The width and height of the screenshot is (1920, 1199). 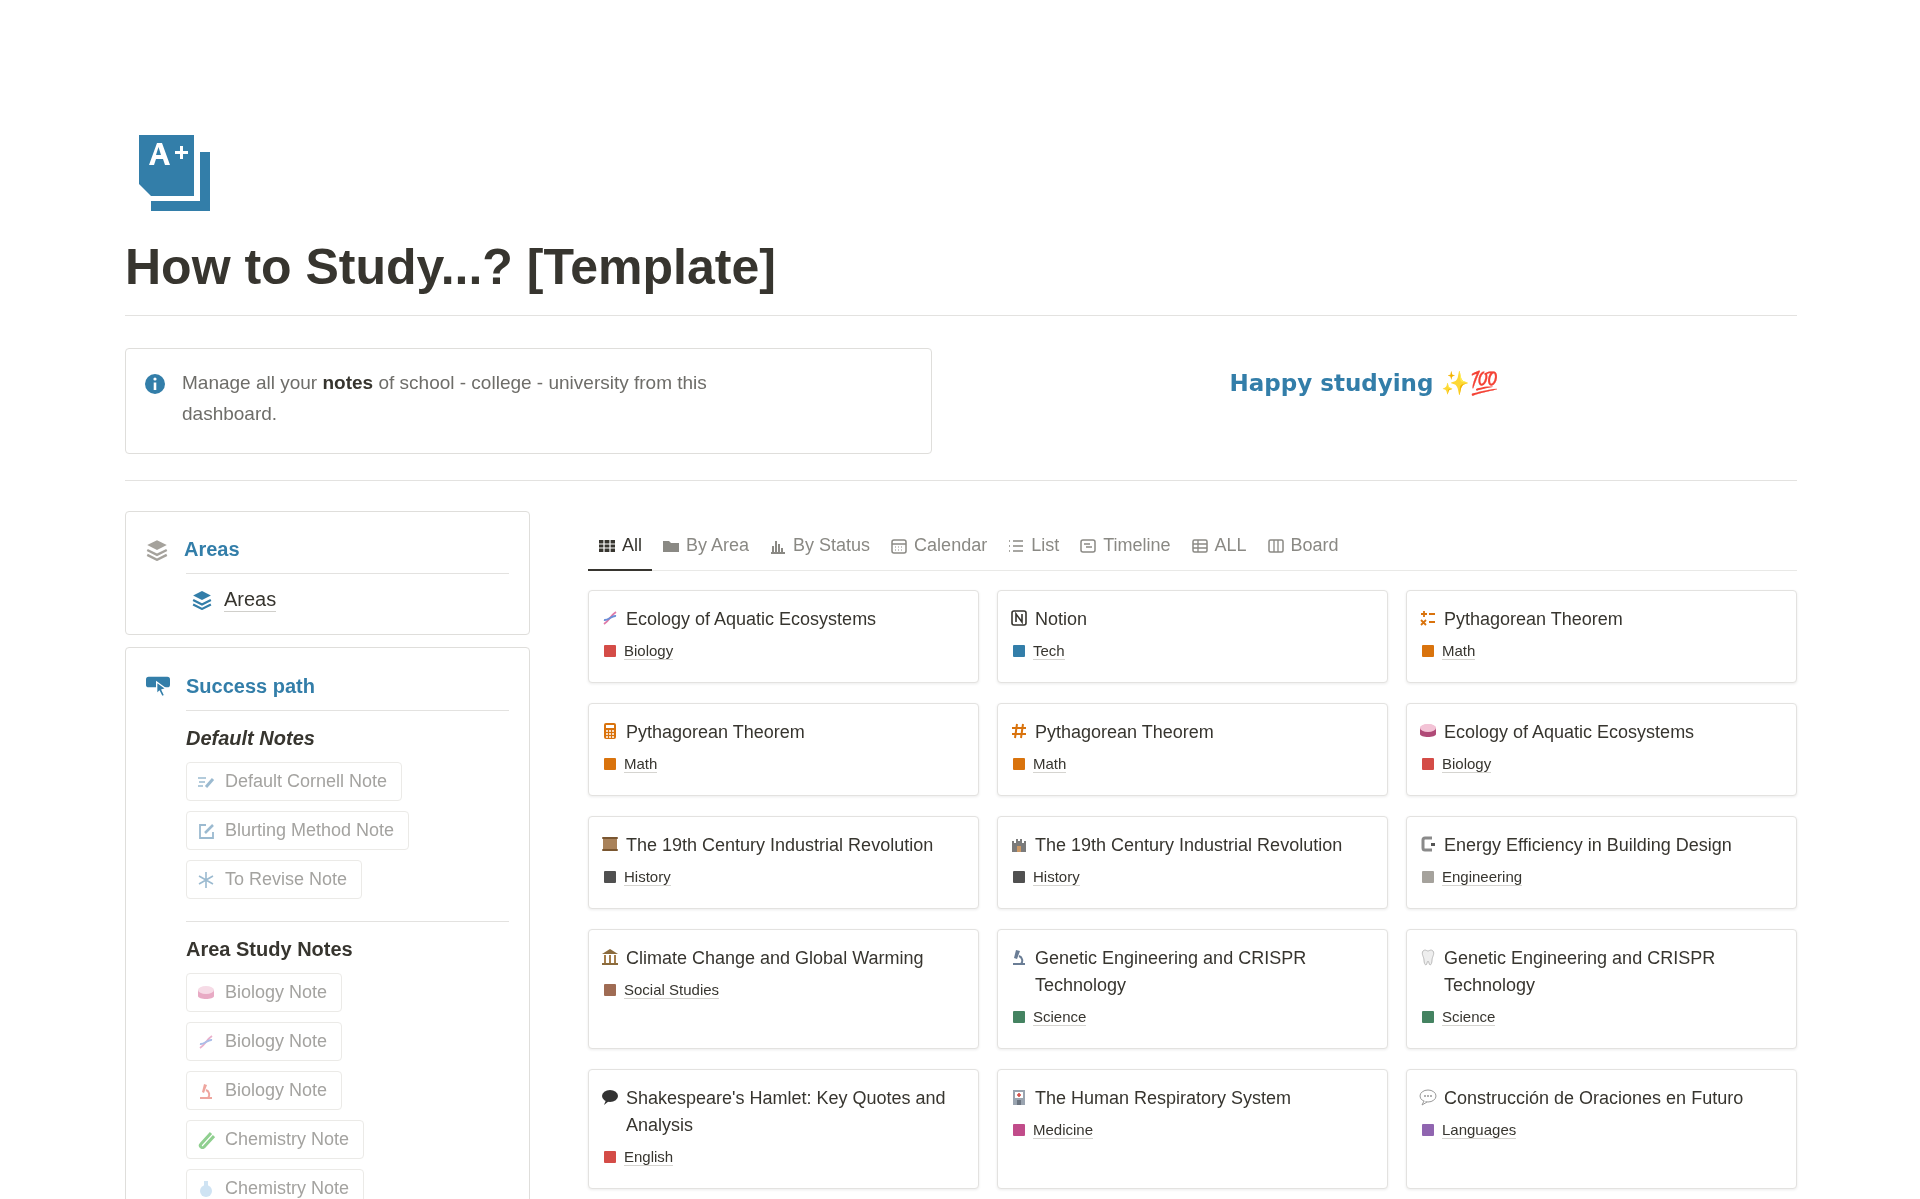 I want to click on view-tab: ALL, so click(x=1218, y=547).